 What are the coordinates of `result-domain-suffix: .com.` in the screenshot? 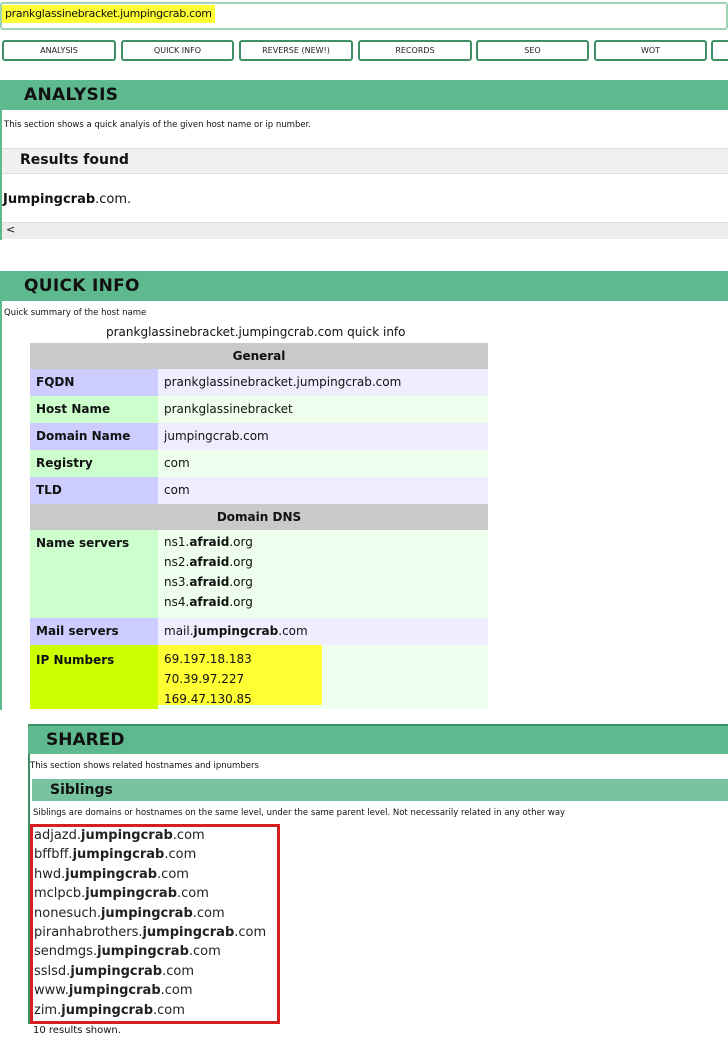 It's located at (113, 199).